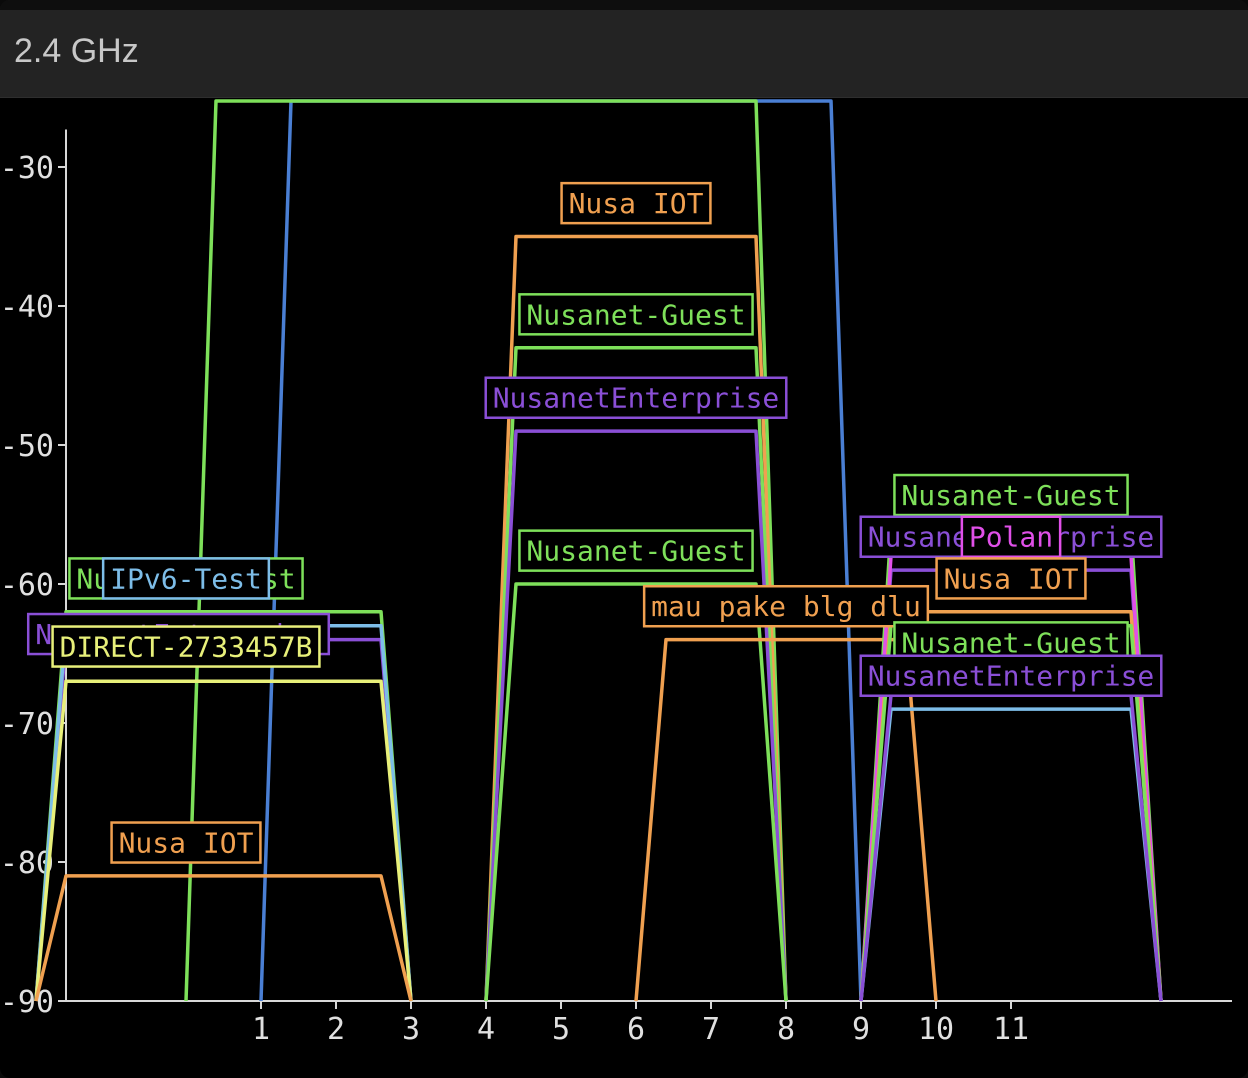 The width and height of the screenshot is (1248, 1078). Describe the element at coordinates (261, 1029) in the screenshot. I see `x-tick-label: 1` at that location.